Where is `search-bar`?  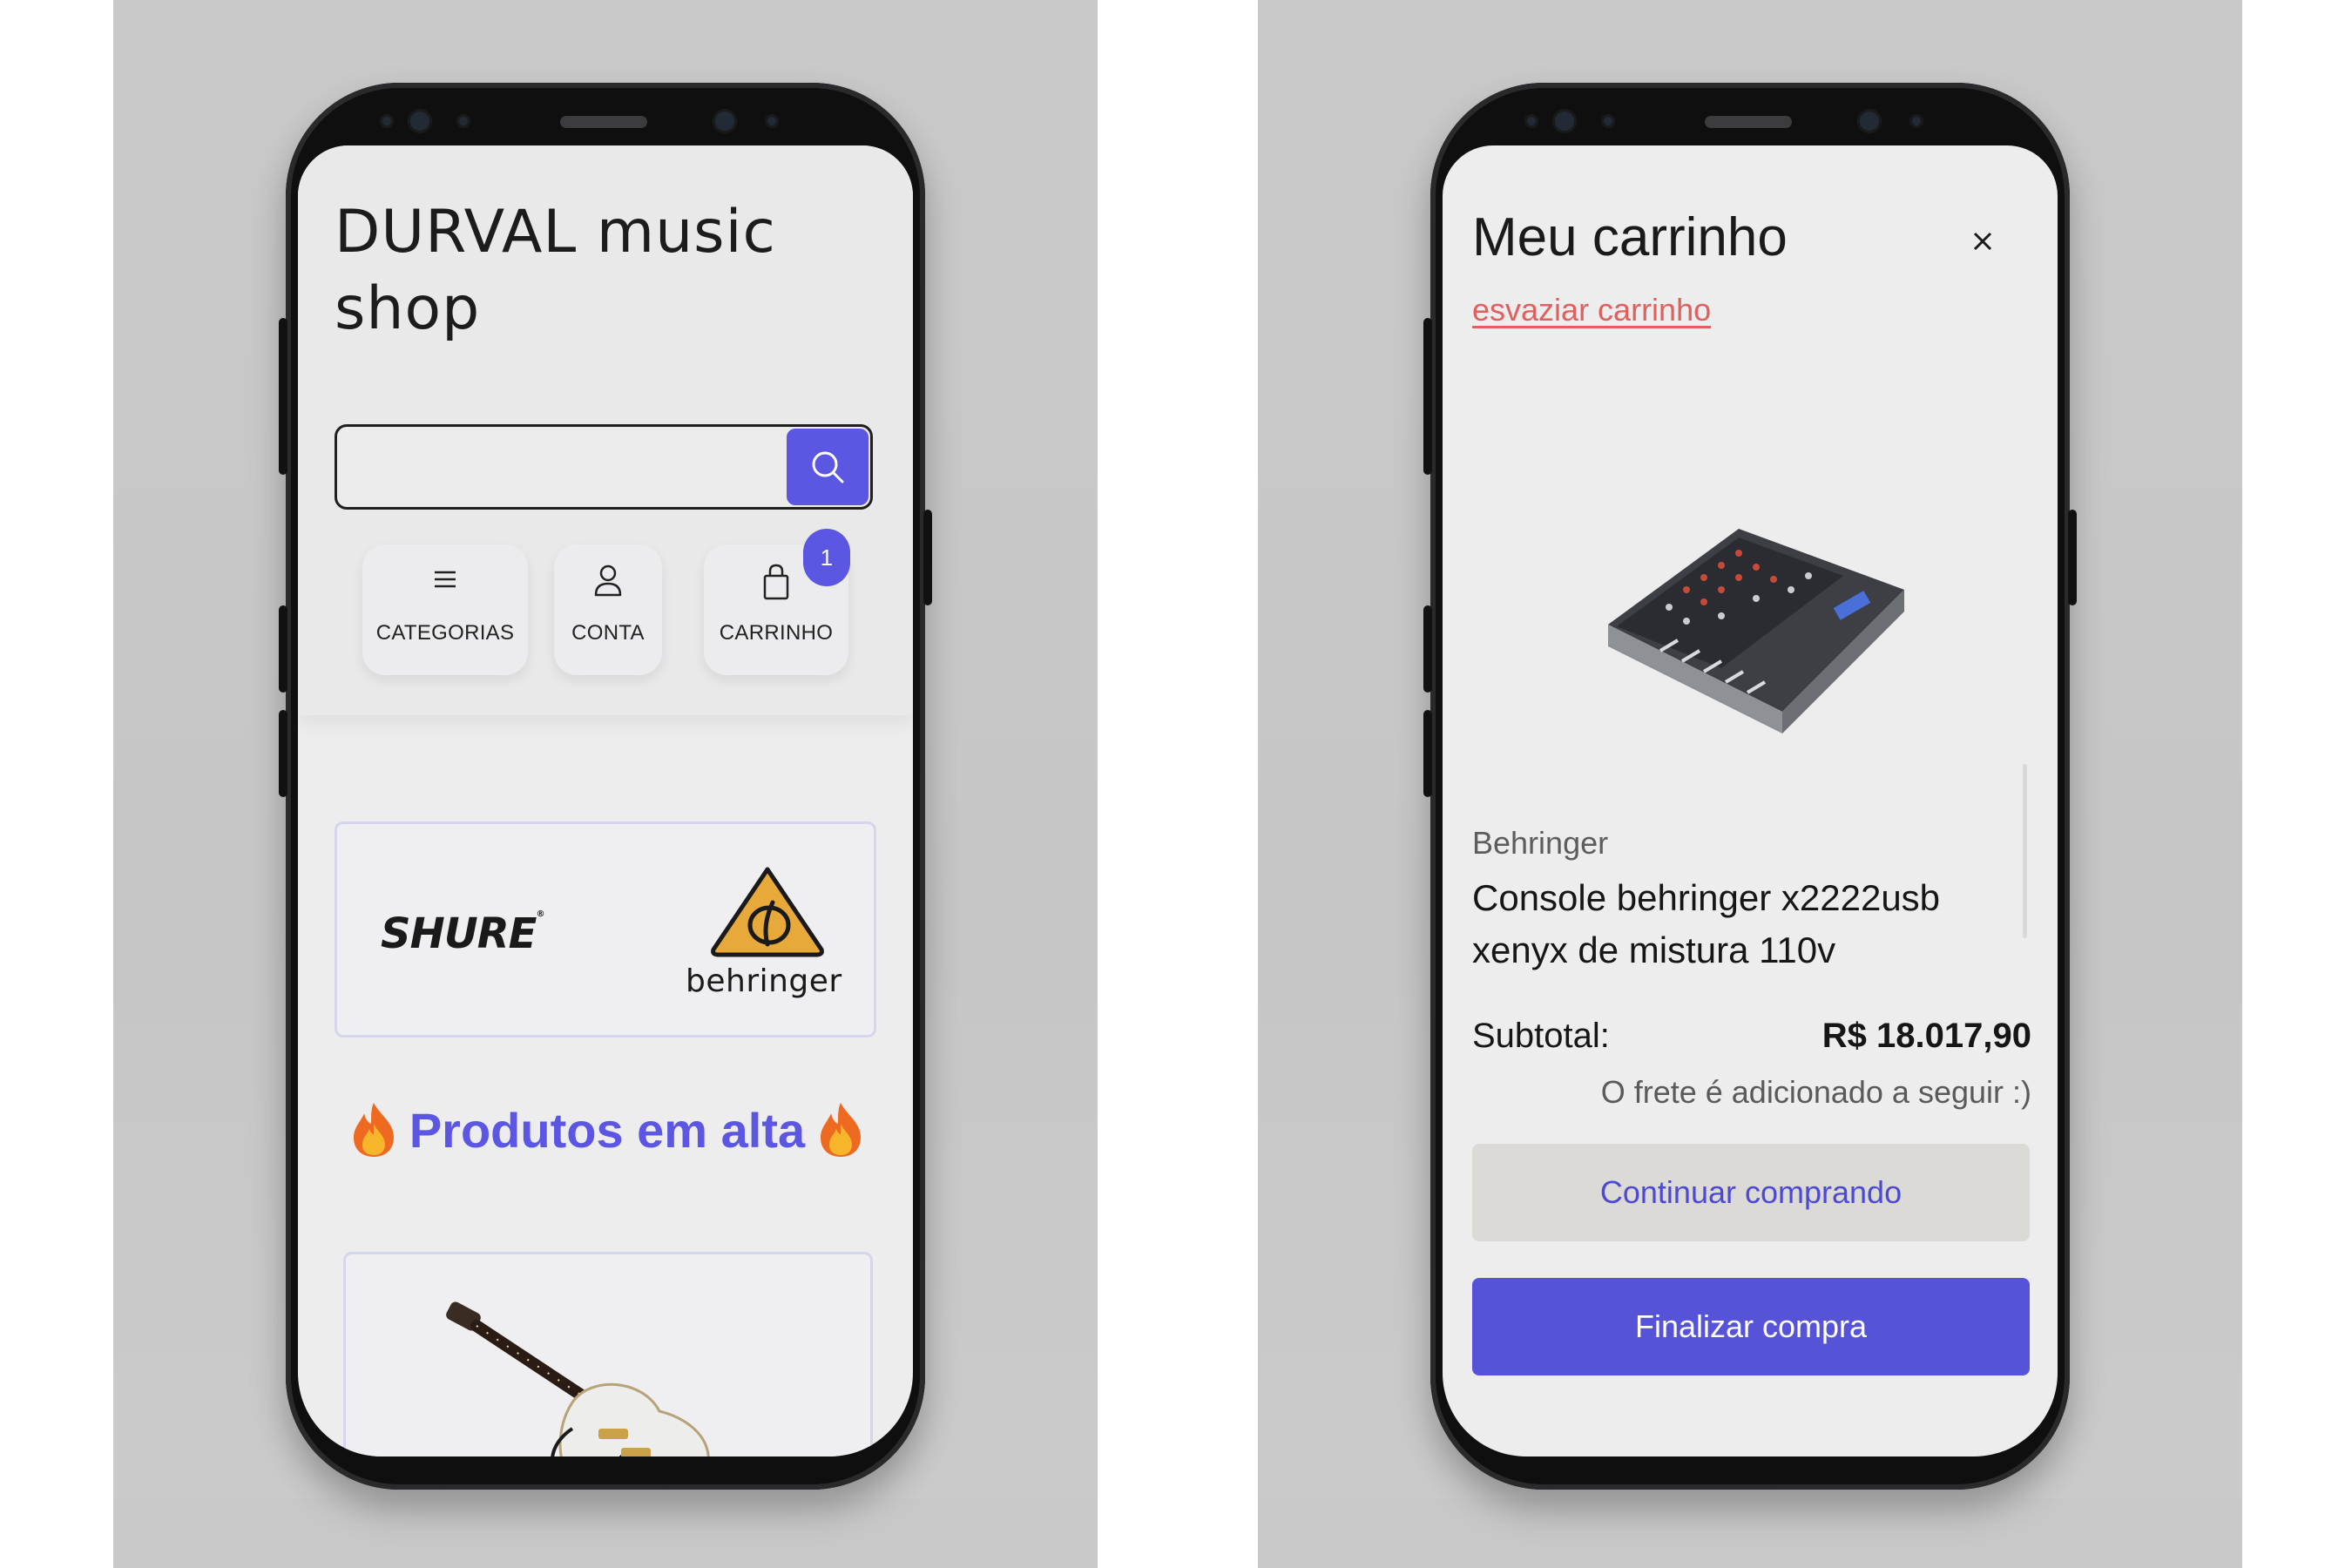
search-bar is located at coordinates (604, 467).